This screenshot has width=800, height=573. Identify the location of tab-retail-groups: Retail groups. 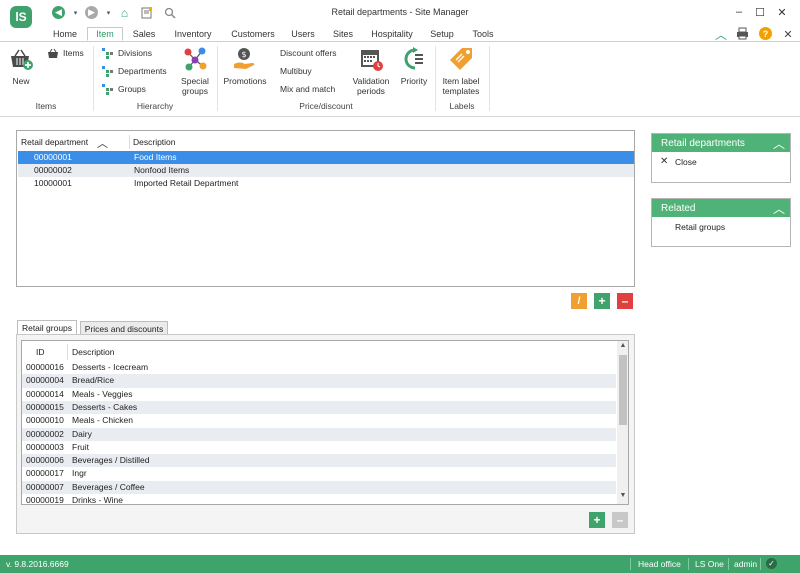
(47, 327).